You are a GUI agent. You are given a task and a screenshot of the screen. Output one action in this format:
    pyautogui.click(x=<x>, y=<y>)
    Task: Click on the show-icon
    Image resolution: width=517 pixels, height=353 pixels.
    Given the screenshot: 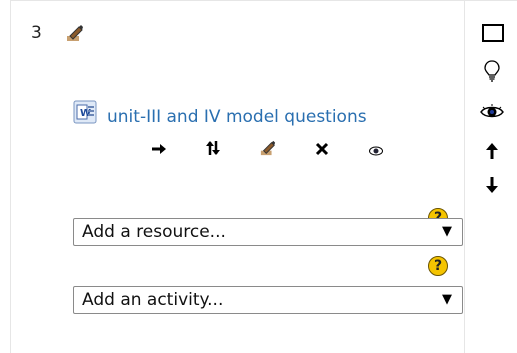 What is the action you would take?
    pyautogui.click(x=361, y=151)
    